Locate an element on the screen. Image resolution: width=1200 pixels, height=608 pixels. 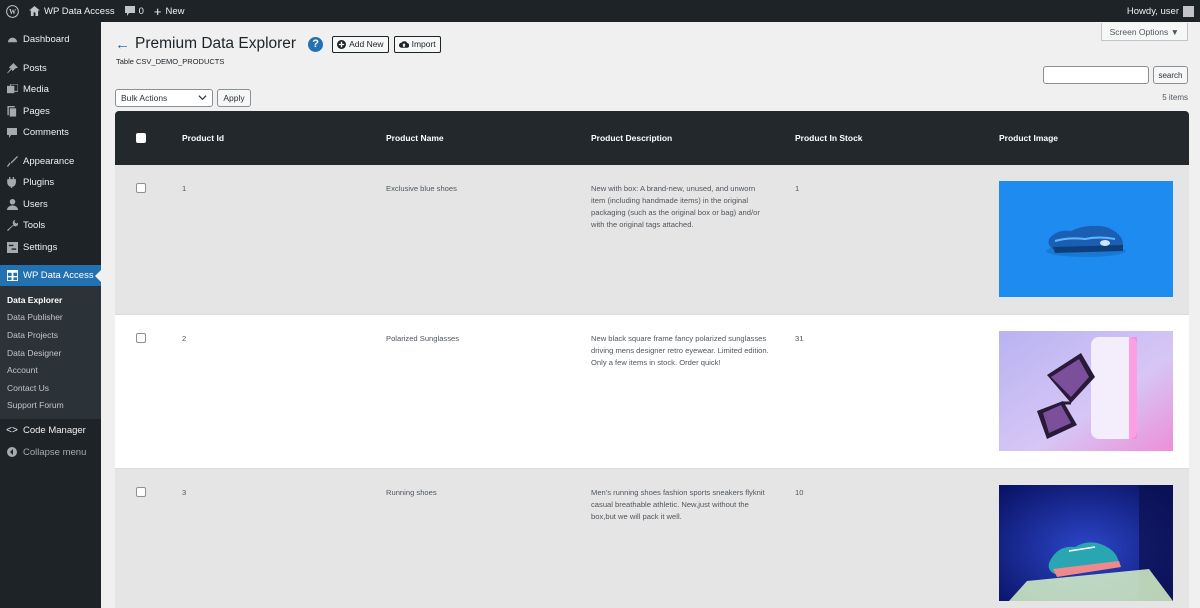
settings-icon is located at coordinates (12, 247).